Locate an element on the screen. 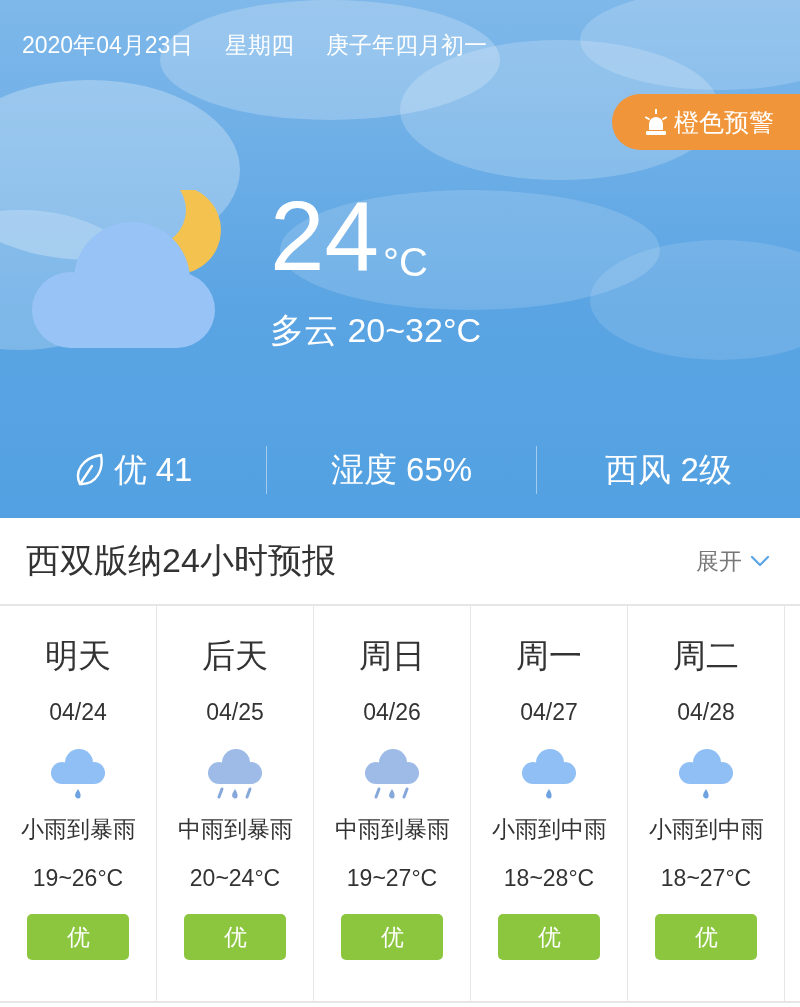 This screenshot has height=1007, width=800. date-label: 04/28 is located at coordinates (706, 712).